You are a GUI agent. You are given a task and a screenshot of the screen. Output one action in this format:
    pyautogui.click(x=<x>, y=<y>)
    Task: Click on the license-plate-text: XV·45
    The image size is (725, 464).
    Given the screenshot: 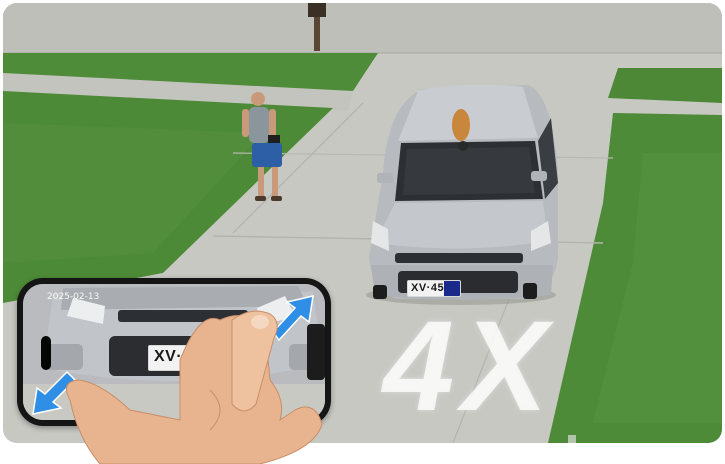 What is the action you would take?
    pyautogui.click(x=428, y=288)
    